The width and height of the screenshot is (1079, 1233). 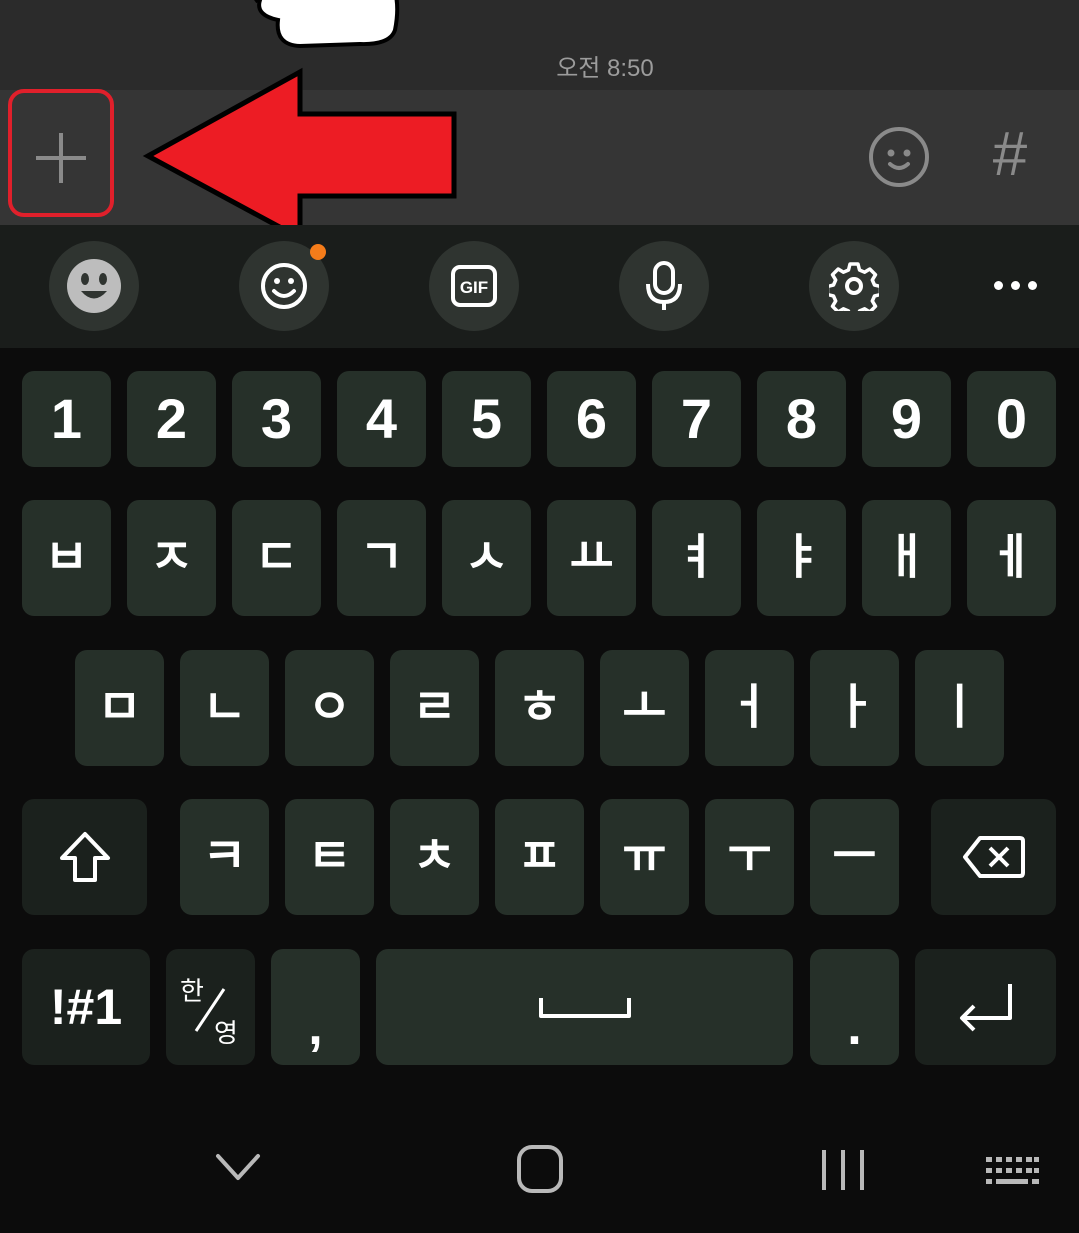 I want to click on sticker-image, so click(x=327, y=24).